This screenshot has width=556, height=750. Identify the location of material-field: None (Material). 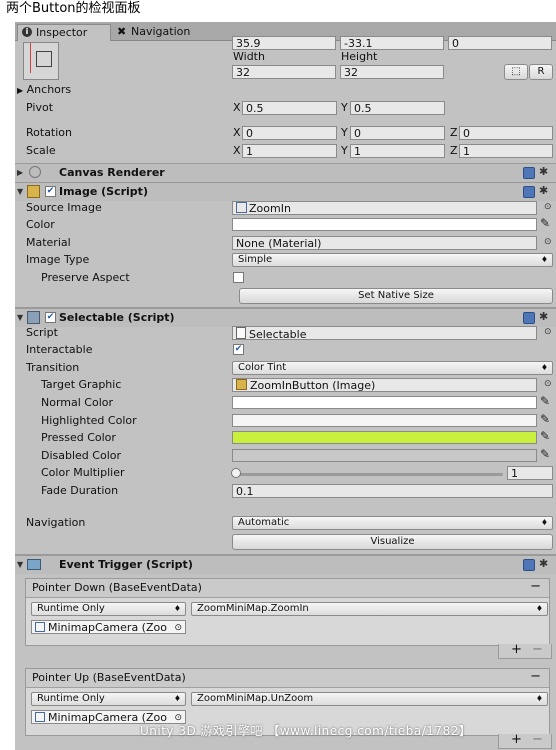
(384, 243).